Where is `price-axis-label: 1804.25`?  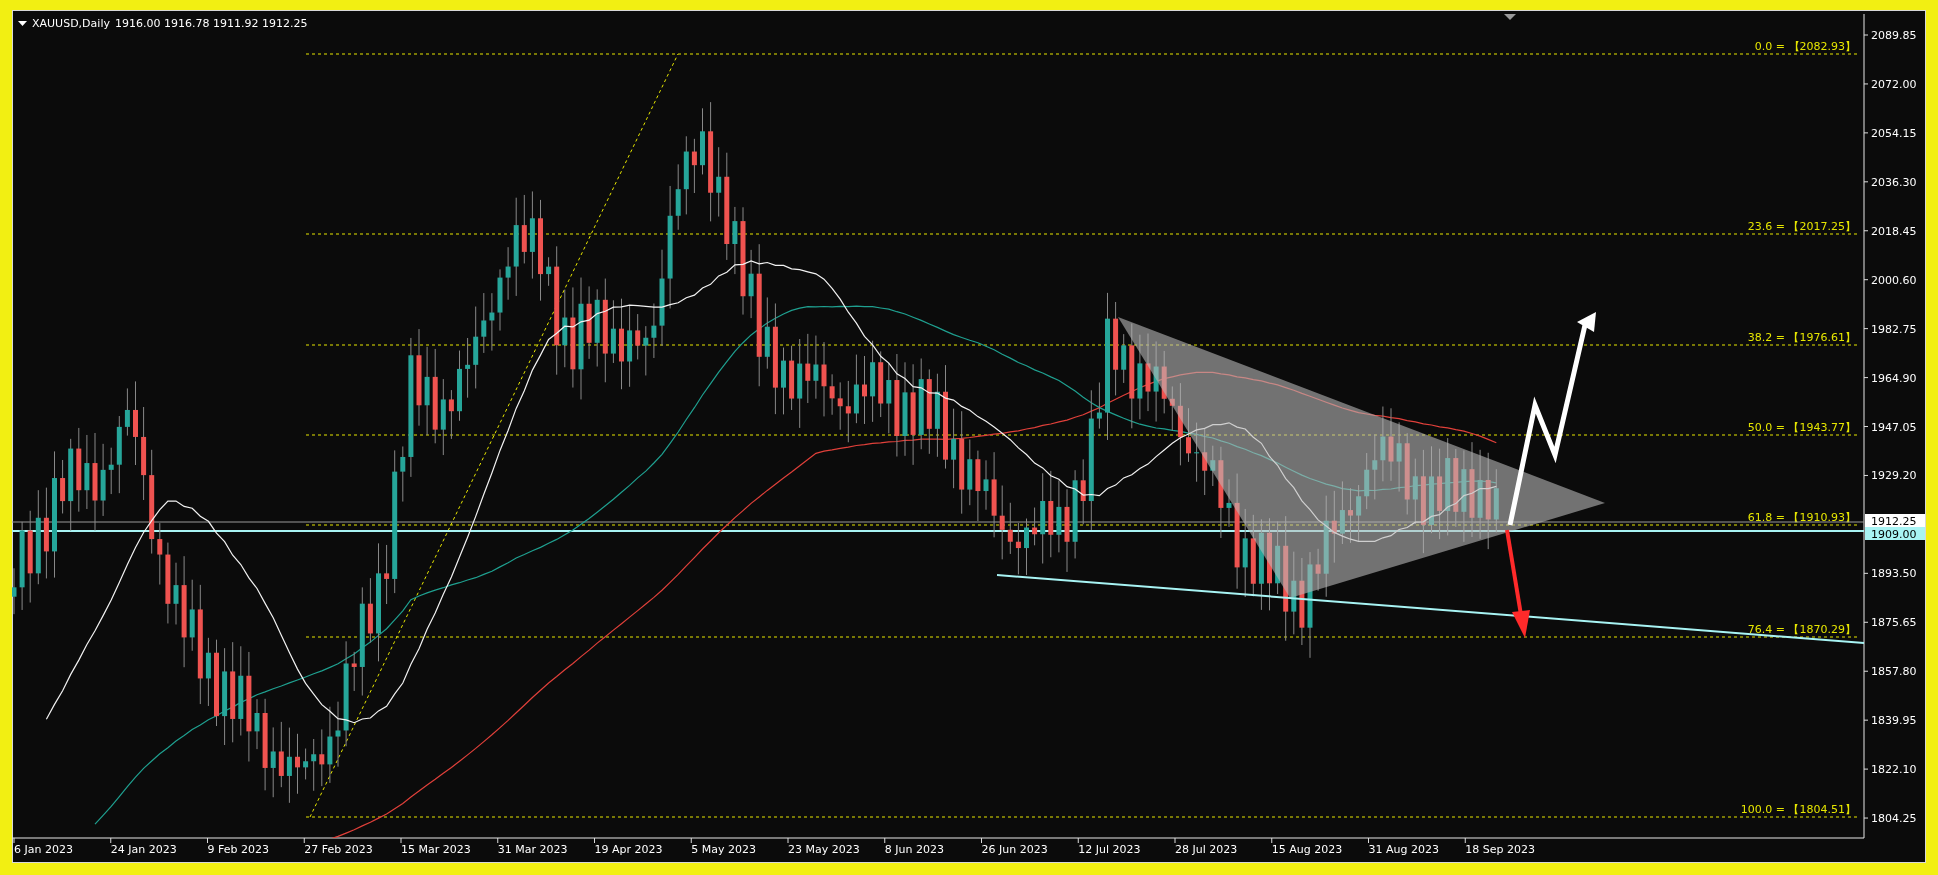 price-axis-label: 1804.25 is located at coordinates (1894, 819).